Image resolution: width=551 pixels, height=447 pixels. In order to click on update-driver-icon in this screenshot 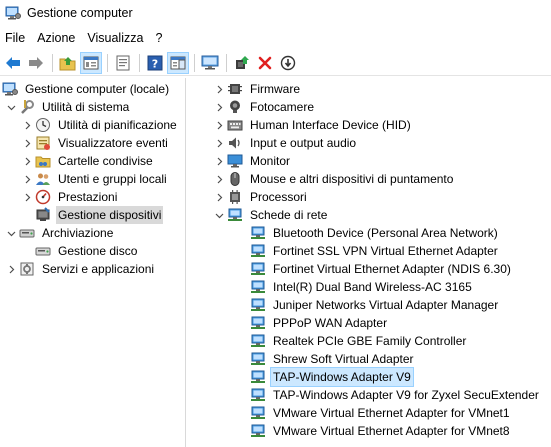, I will do `click(242, 63)`.